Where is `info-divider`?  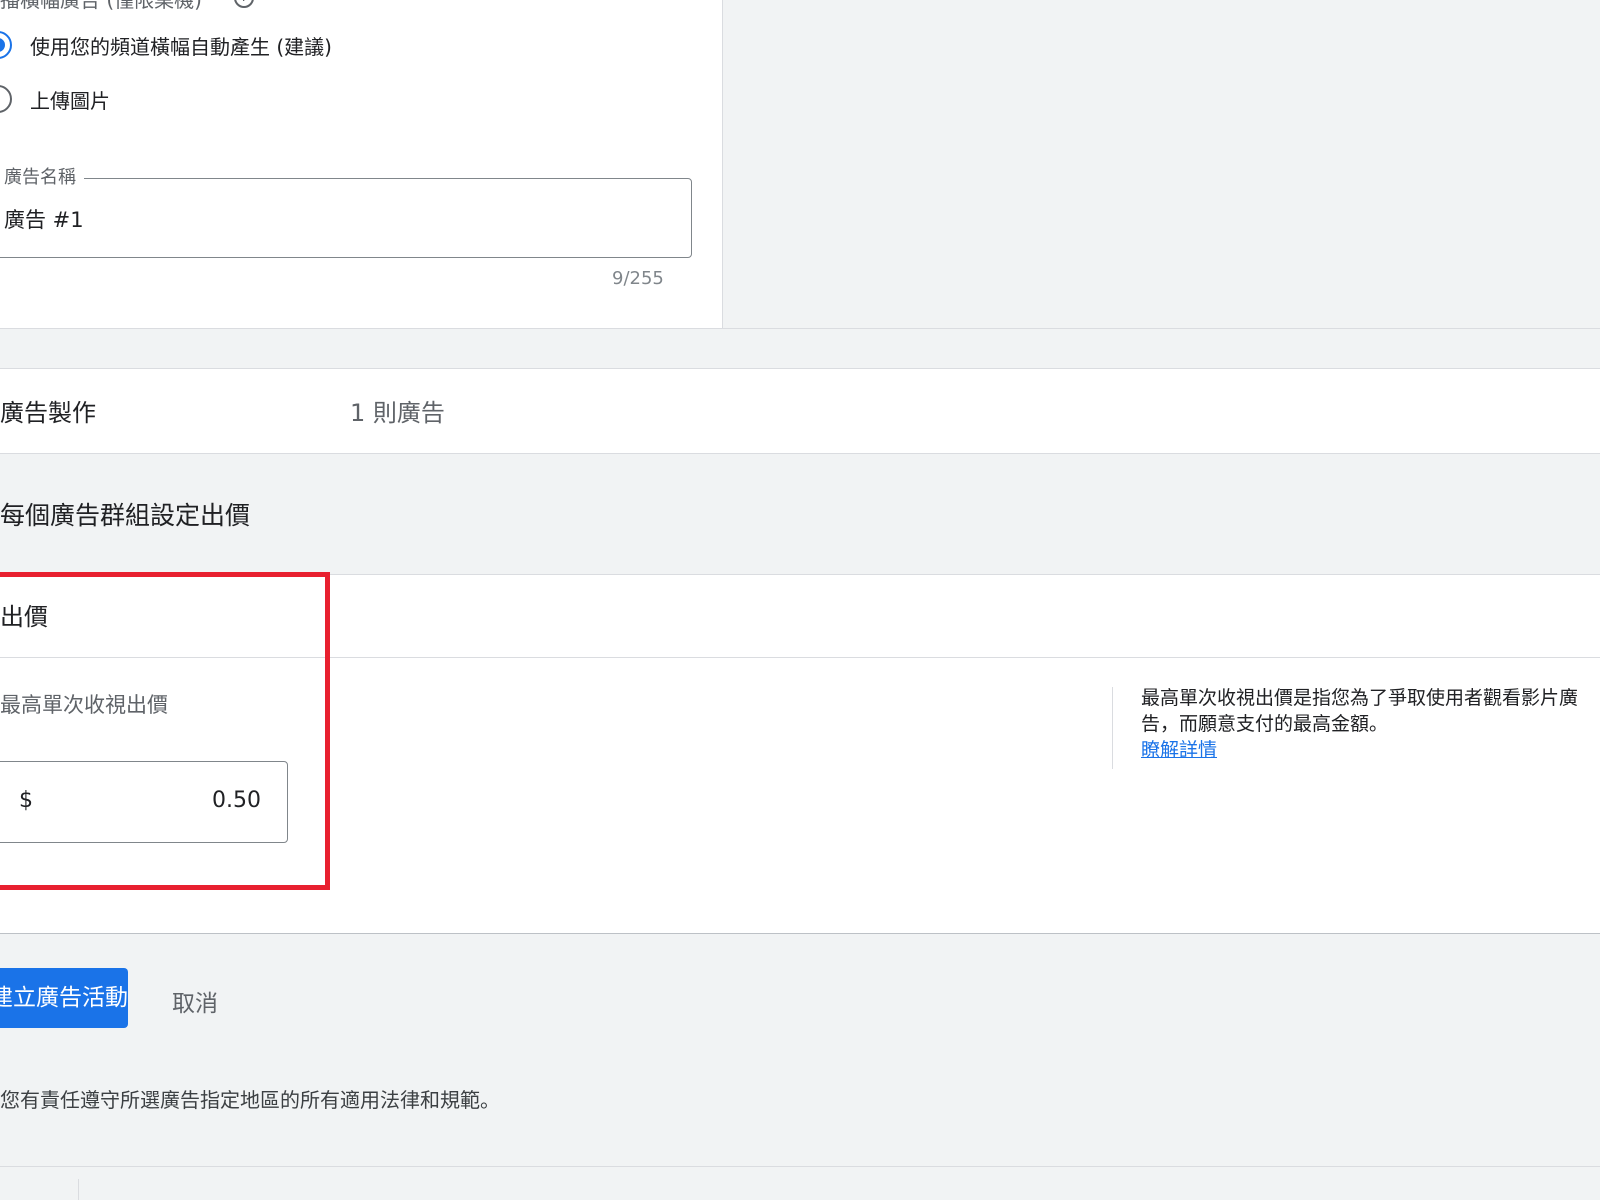 info-divider is located at coordinates (1112, 728).